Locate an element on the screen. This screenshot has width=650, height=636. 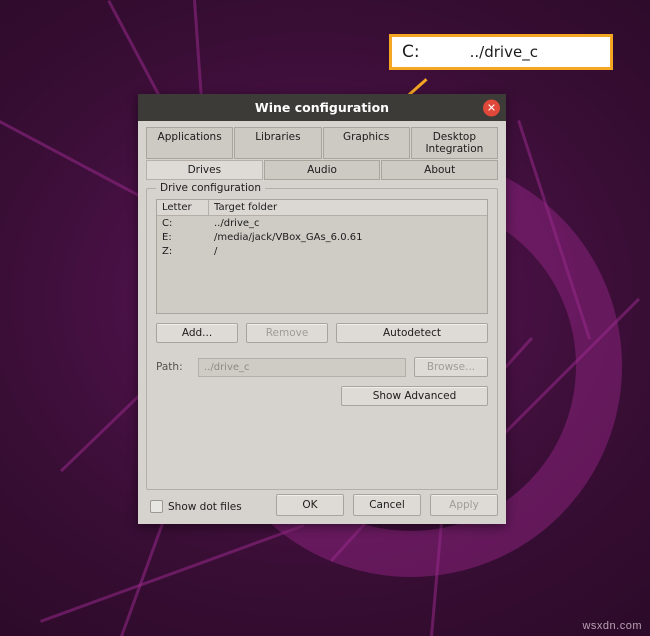
drive-letter: Z: is located at coordinates (167, 251).